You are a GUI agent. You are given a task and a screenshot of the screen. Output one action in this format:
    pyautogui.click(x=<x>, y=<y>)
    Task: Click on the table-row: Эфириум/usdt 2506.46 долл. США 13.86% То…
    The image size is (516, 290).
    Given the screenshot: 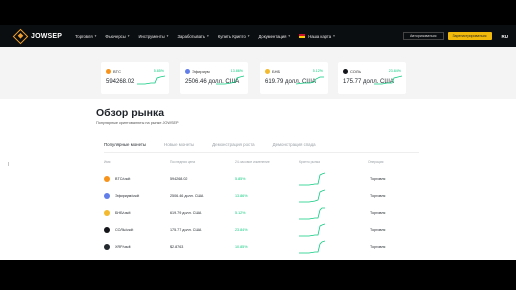 What is the action you would take?
    pyautogui.click(x=261, y=196)
    